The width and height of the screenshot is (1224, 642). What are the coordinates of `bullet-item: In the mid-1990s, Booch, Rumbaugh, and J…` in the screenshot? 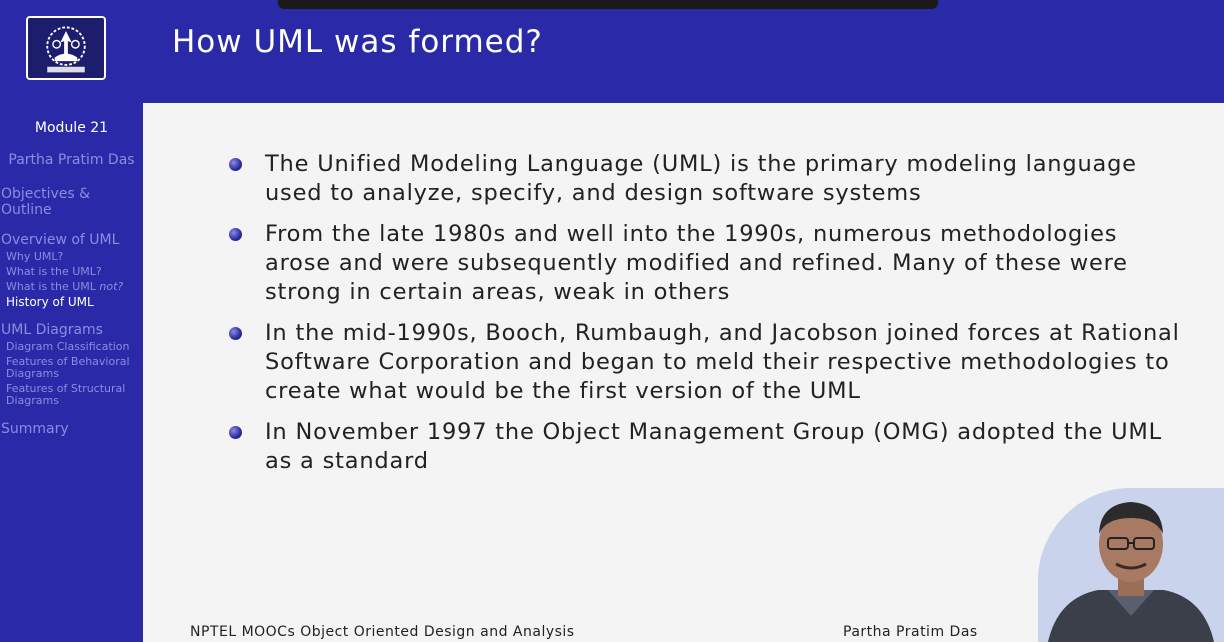 It's located at (708, 362).